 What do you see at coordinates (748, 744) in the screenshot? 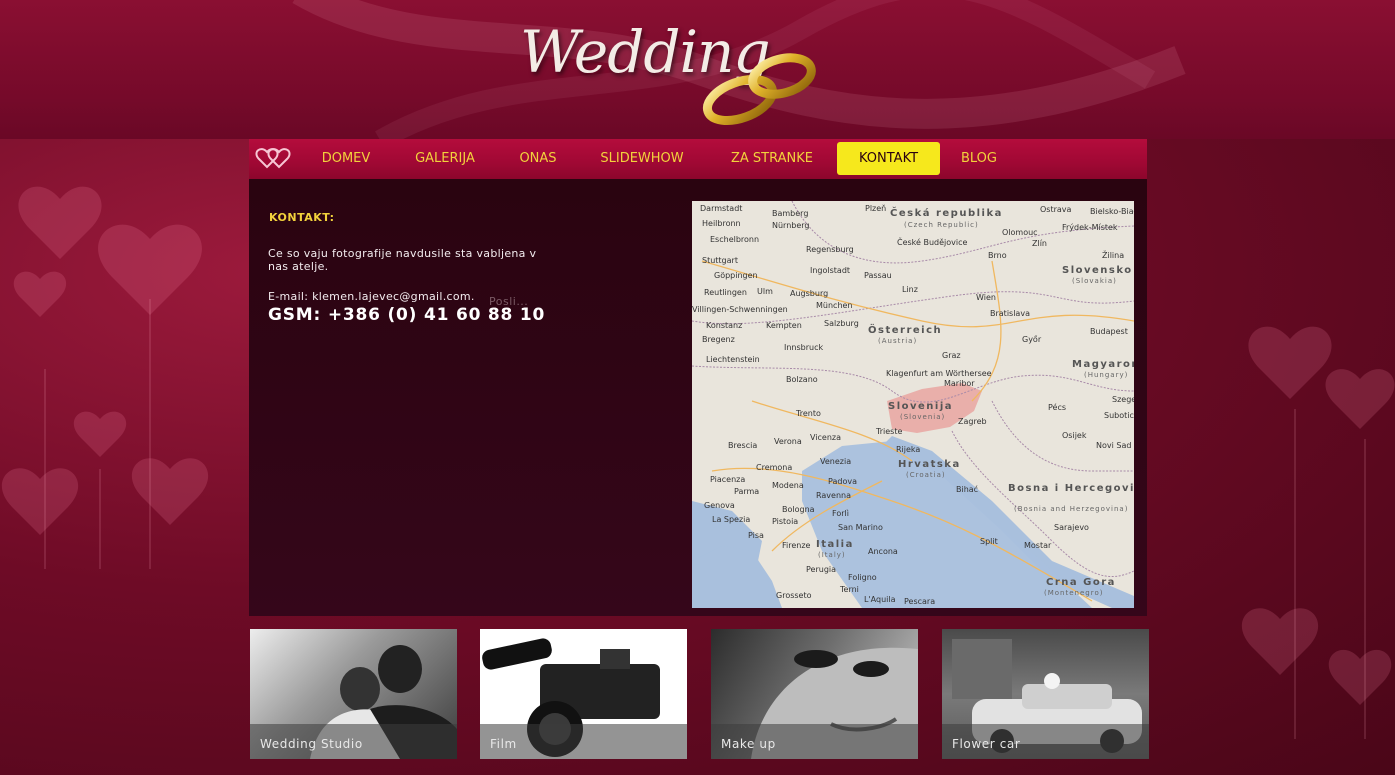
I see `tile-label: Make up` at bounding box center [748, 744].